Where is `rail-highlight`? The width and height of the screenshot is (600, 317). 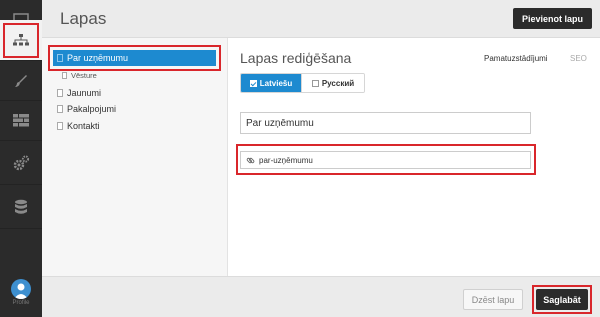 rail-highlight is located at coordinates (21, 40).